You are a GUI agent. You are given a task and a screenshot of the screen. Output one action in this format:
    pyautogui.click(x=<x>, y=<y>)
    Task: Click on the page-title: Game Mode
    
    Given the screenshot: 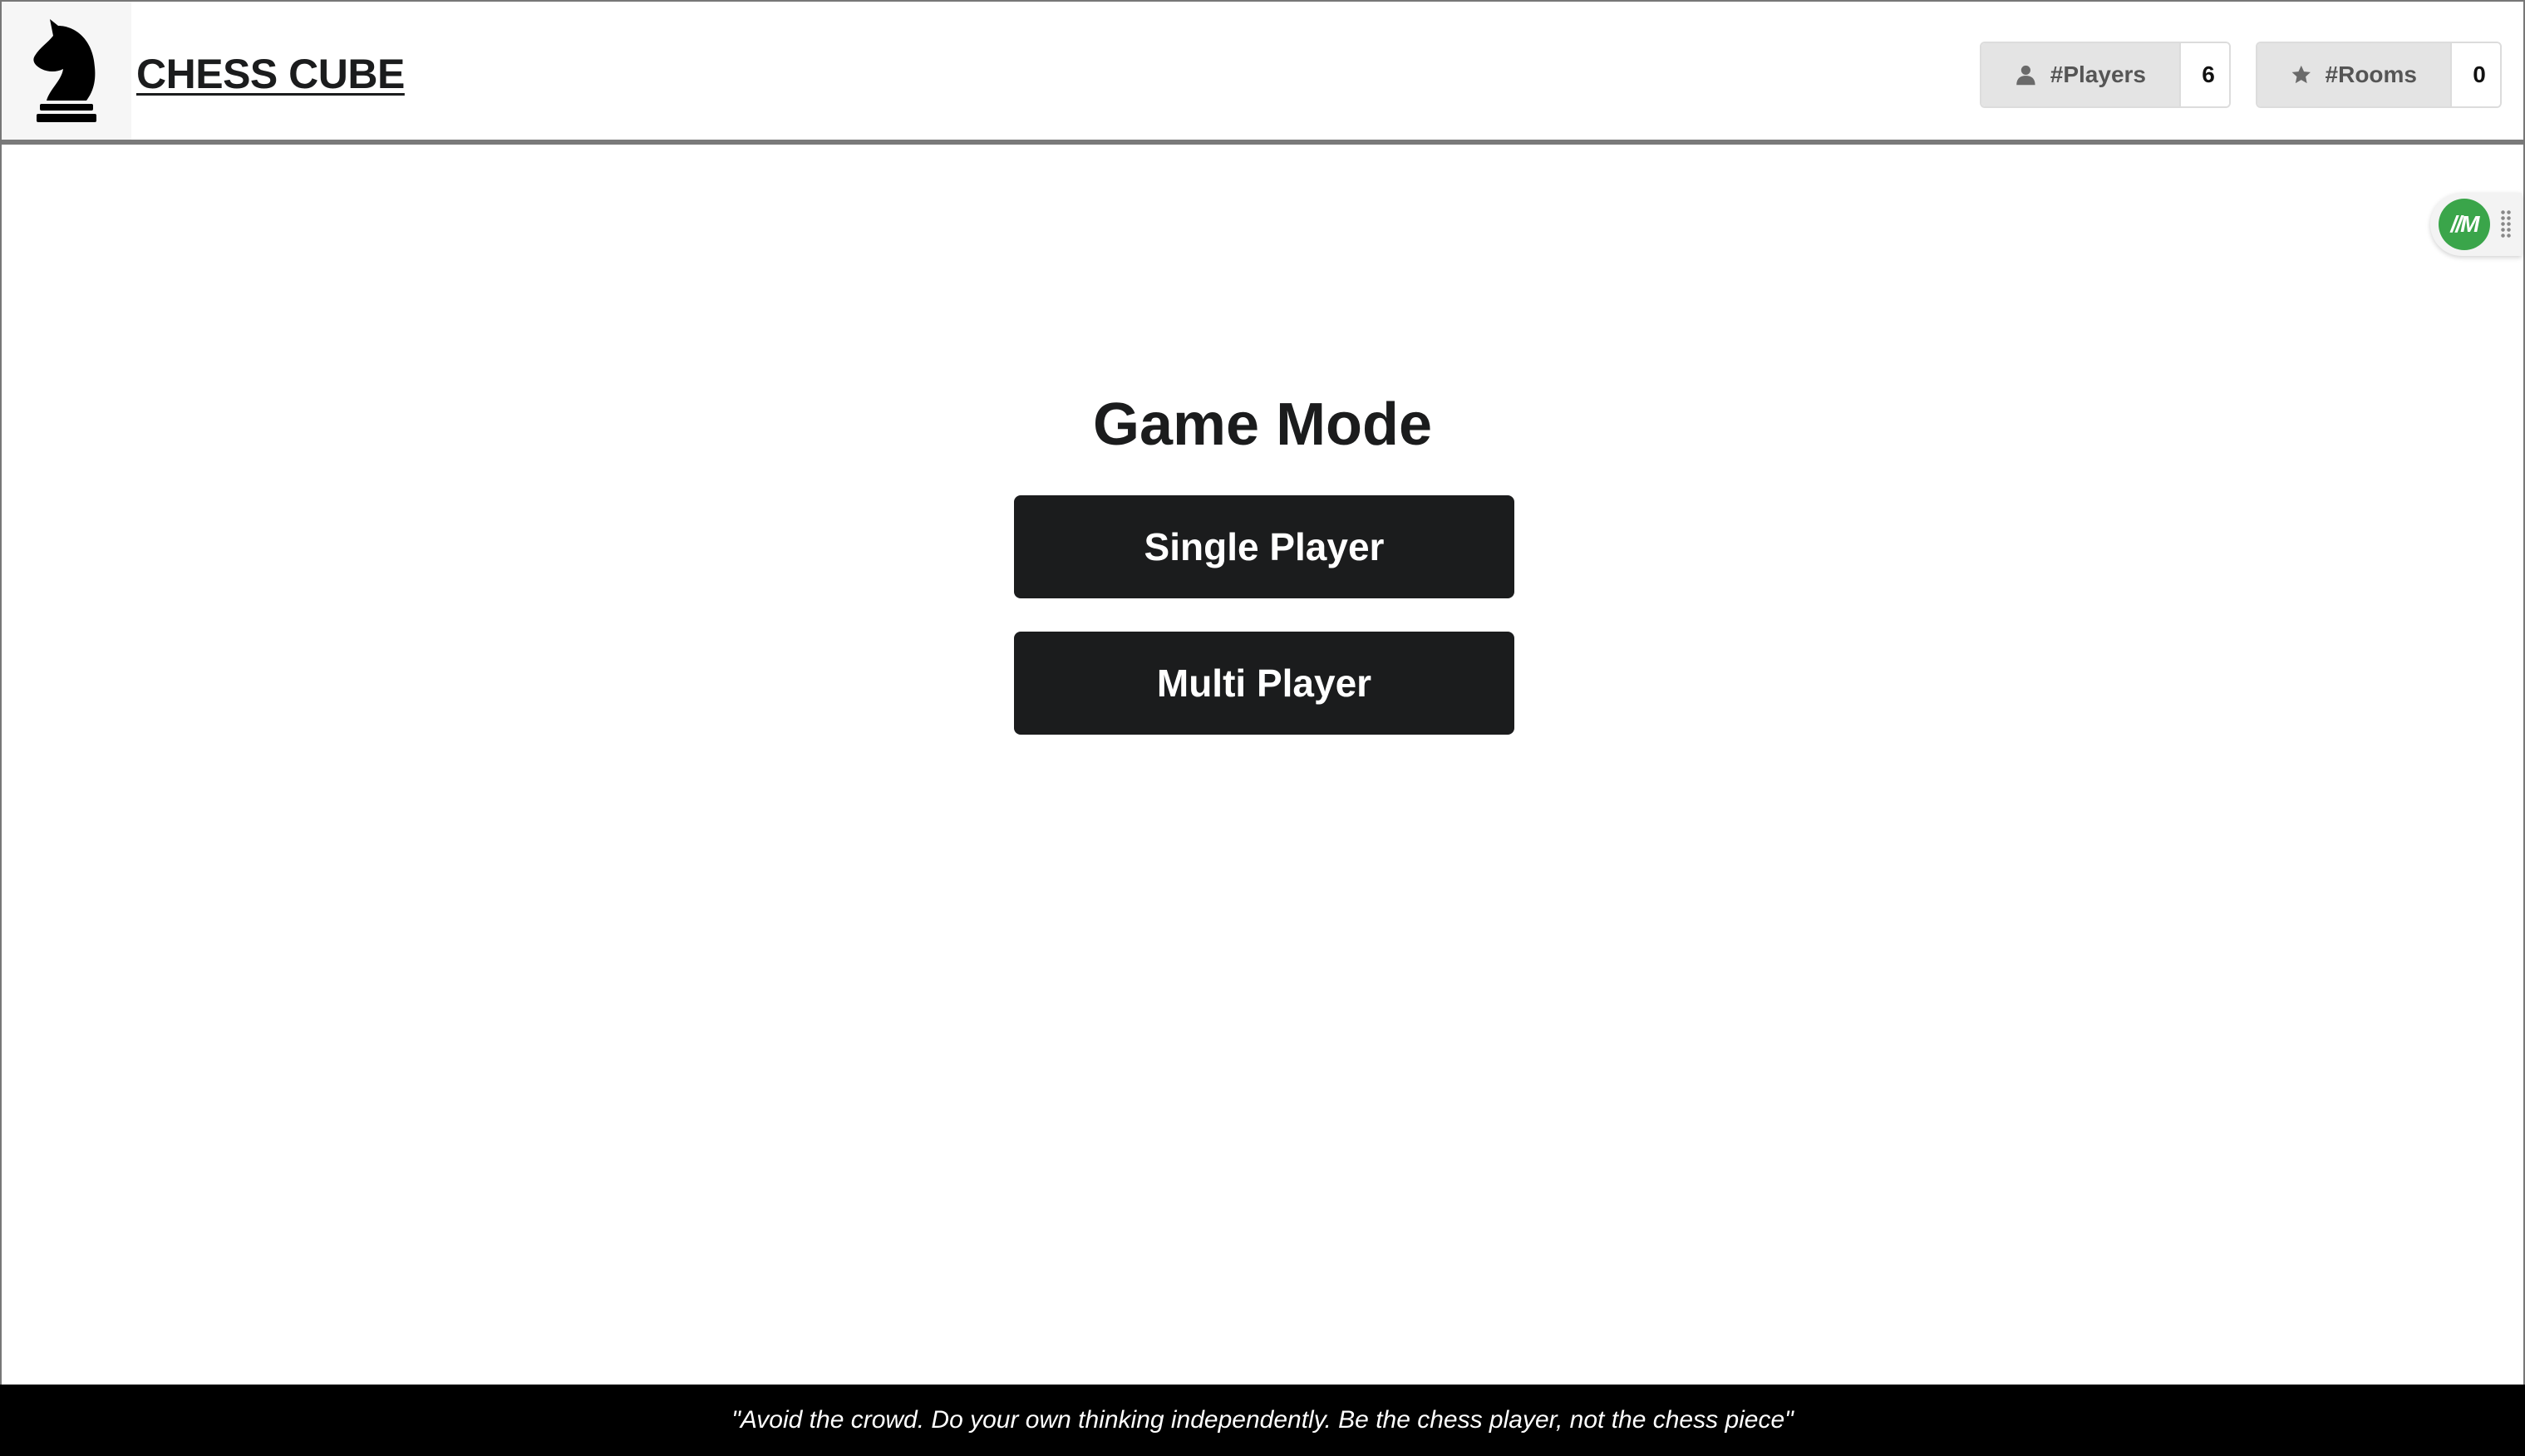 What is the action you would take?
    pyautogui.click(x=1262, y=424)
    